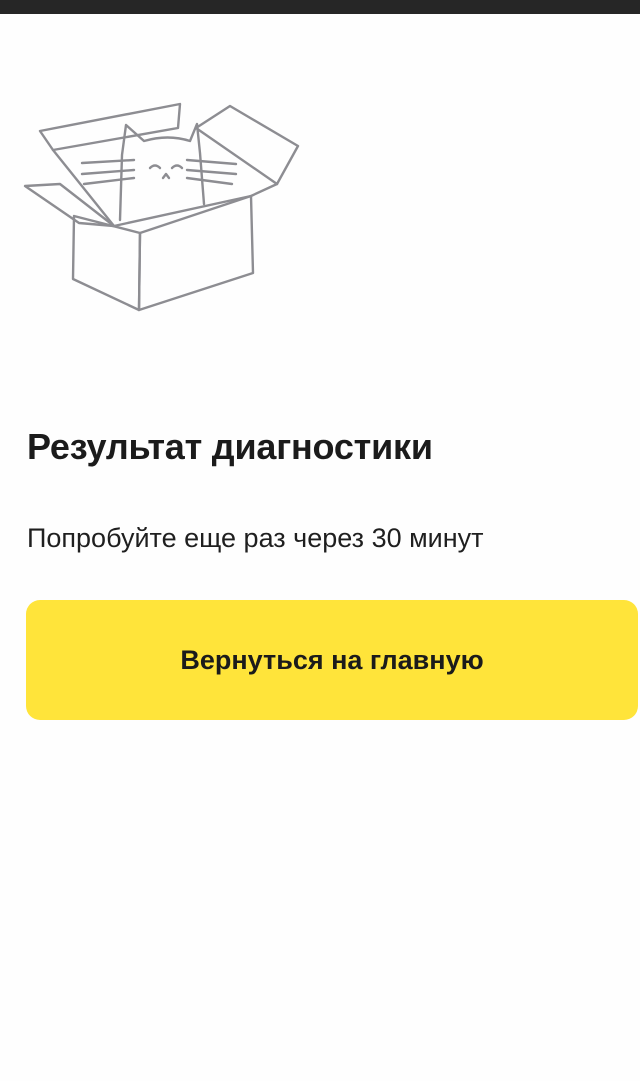 Image resolution: width=640 pixels, height=1081 pixels. What do you see at coordinates (320, 7) in the screenshot?
I see `status-bar` at bounding box center [320, 7].